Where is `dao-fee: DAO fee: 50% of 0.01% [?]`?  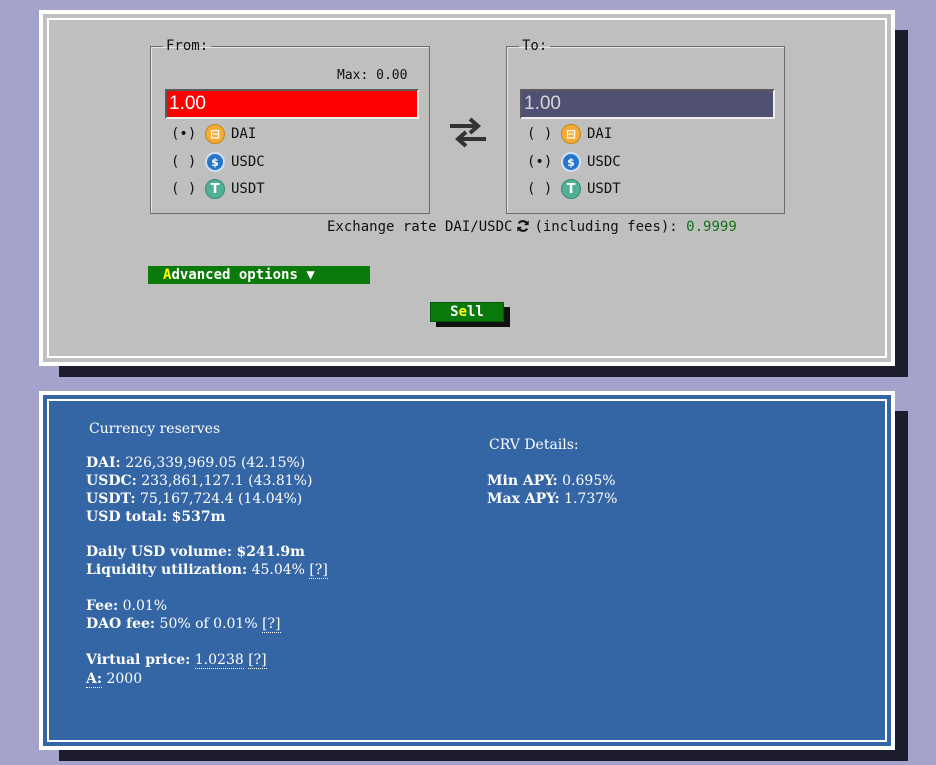 dao-fee: DAO fee: 50% of 0.01% [?] is located at coordinates (183, 624).